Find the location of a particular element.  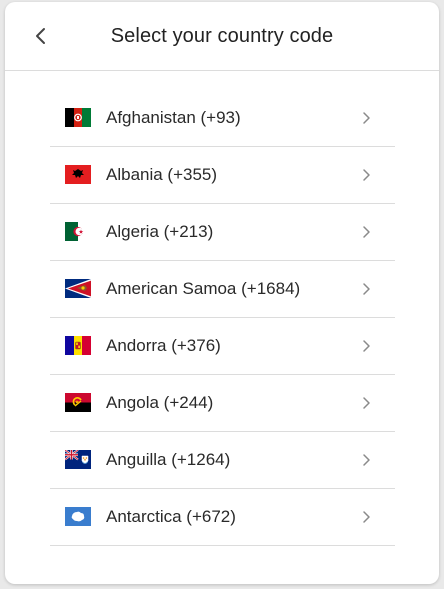

country-row-afghanistan: Afghanistan (+93) is located at coordinates (222, 118).